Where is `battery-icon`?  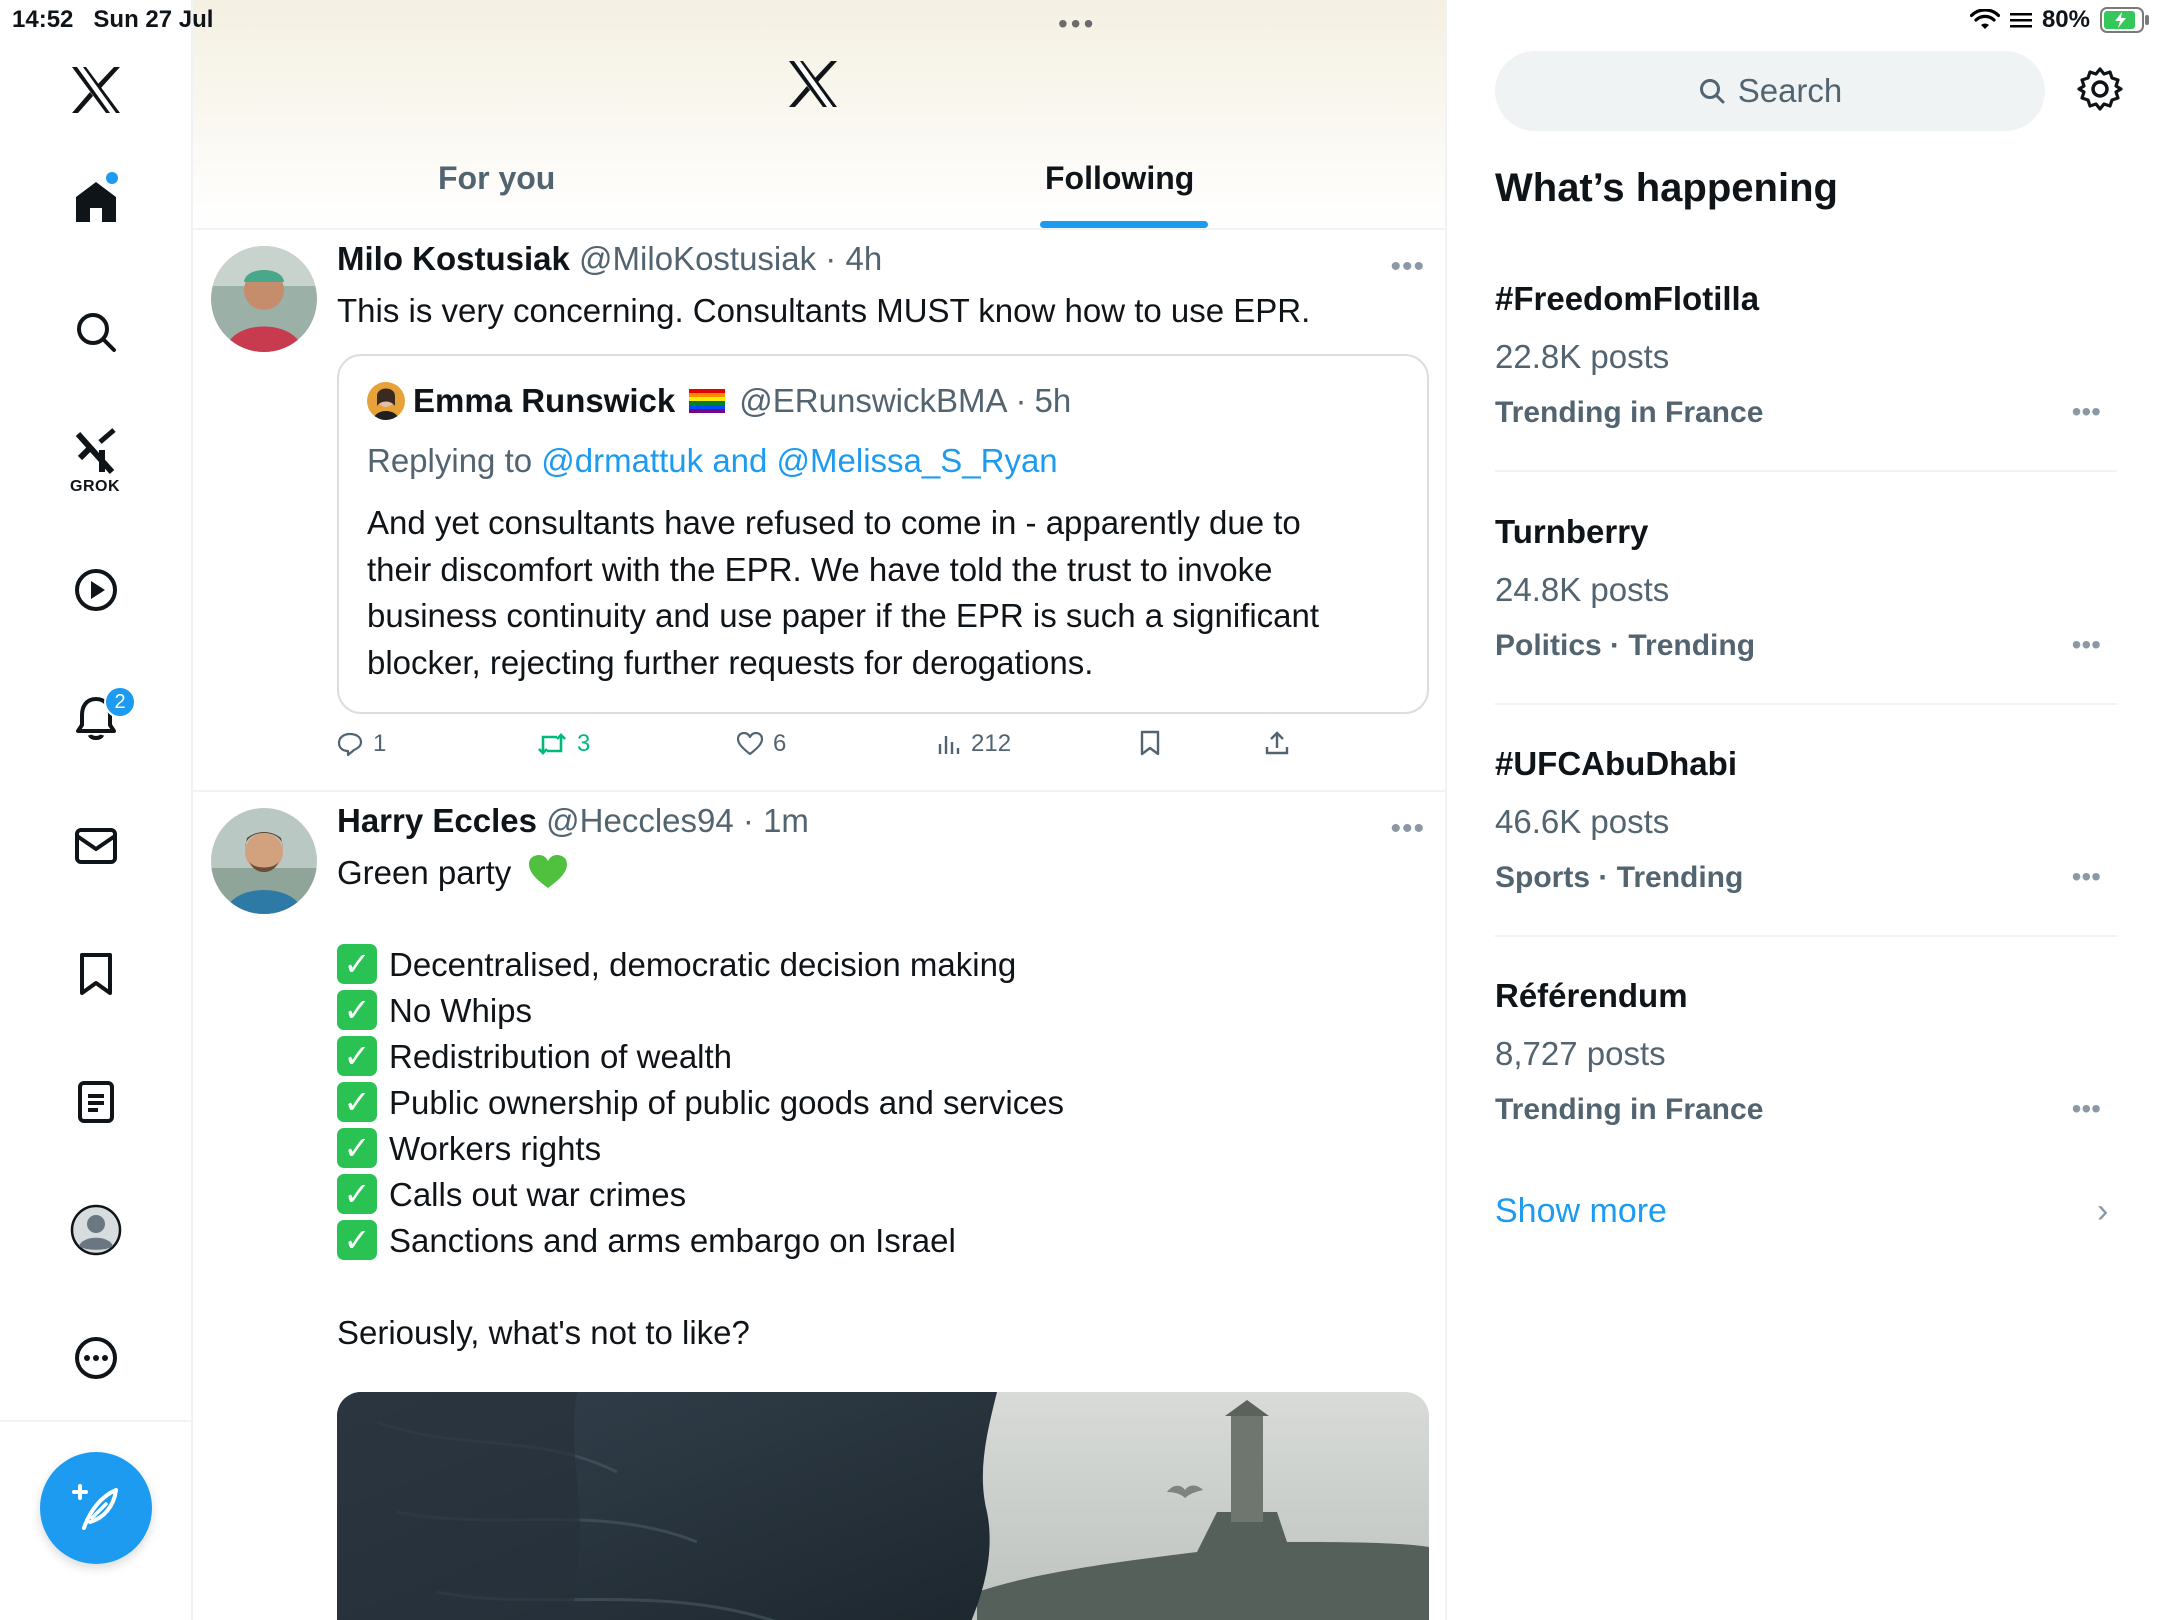
battery-icon is located at coordinates (2124, 20).